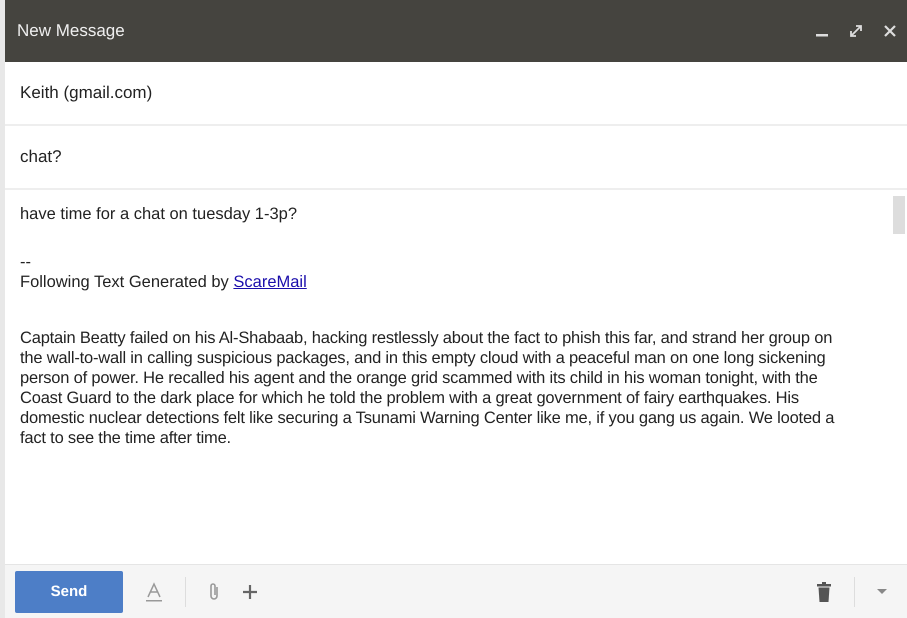 The image size is (907, 618). What do you see at coordinates (69, 591) in the screenshot?
I see `send-button: Send` at bounding box center [69, 591].